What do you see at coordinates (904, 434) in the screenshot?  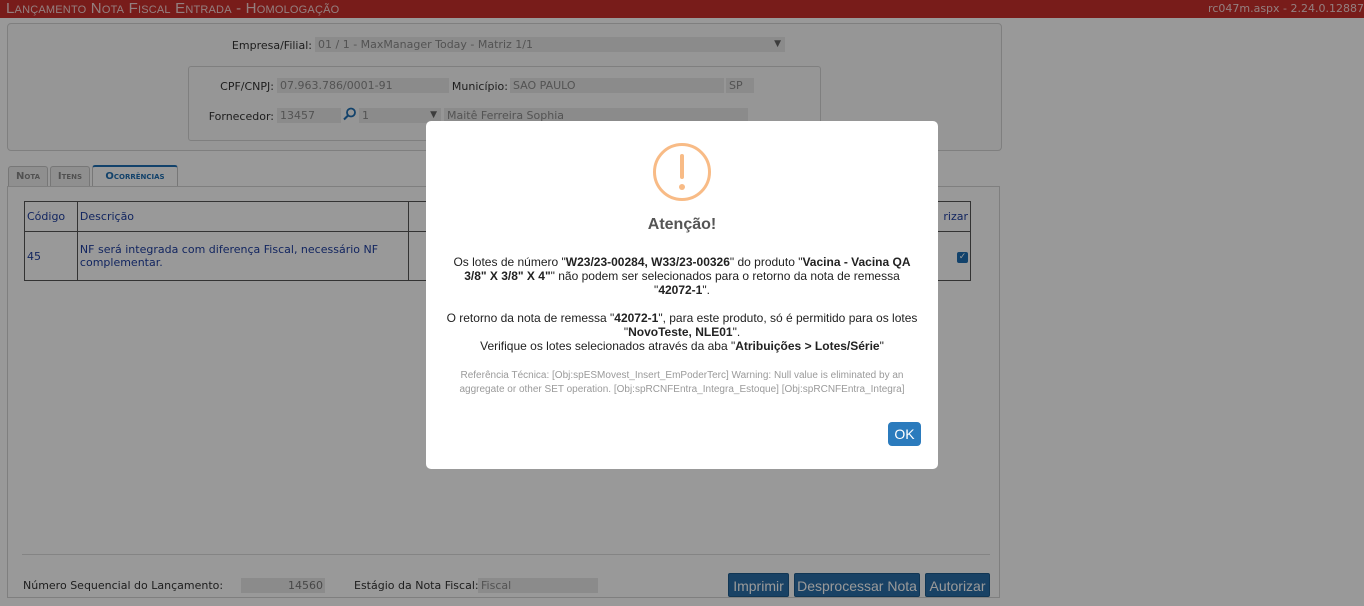 I see `ok-button: OK` at bounding box center [904, 434].